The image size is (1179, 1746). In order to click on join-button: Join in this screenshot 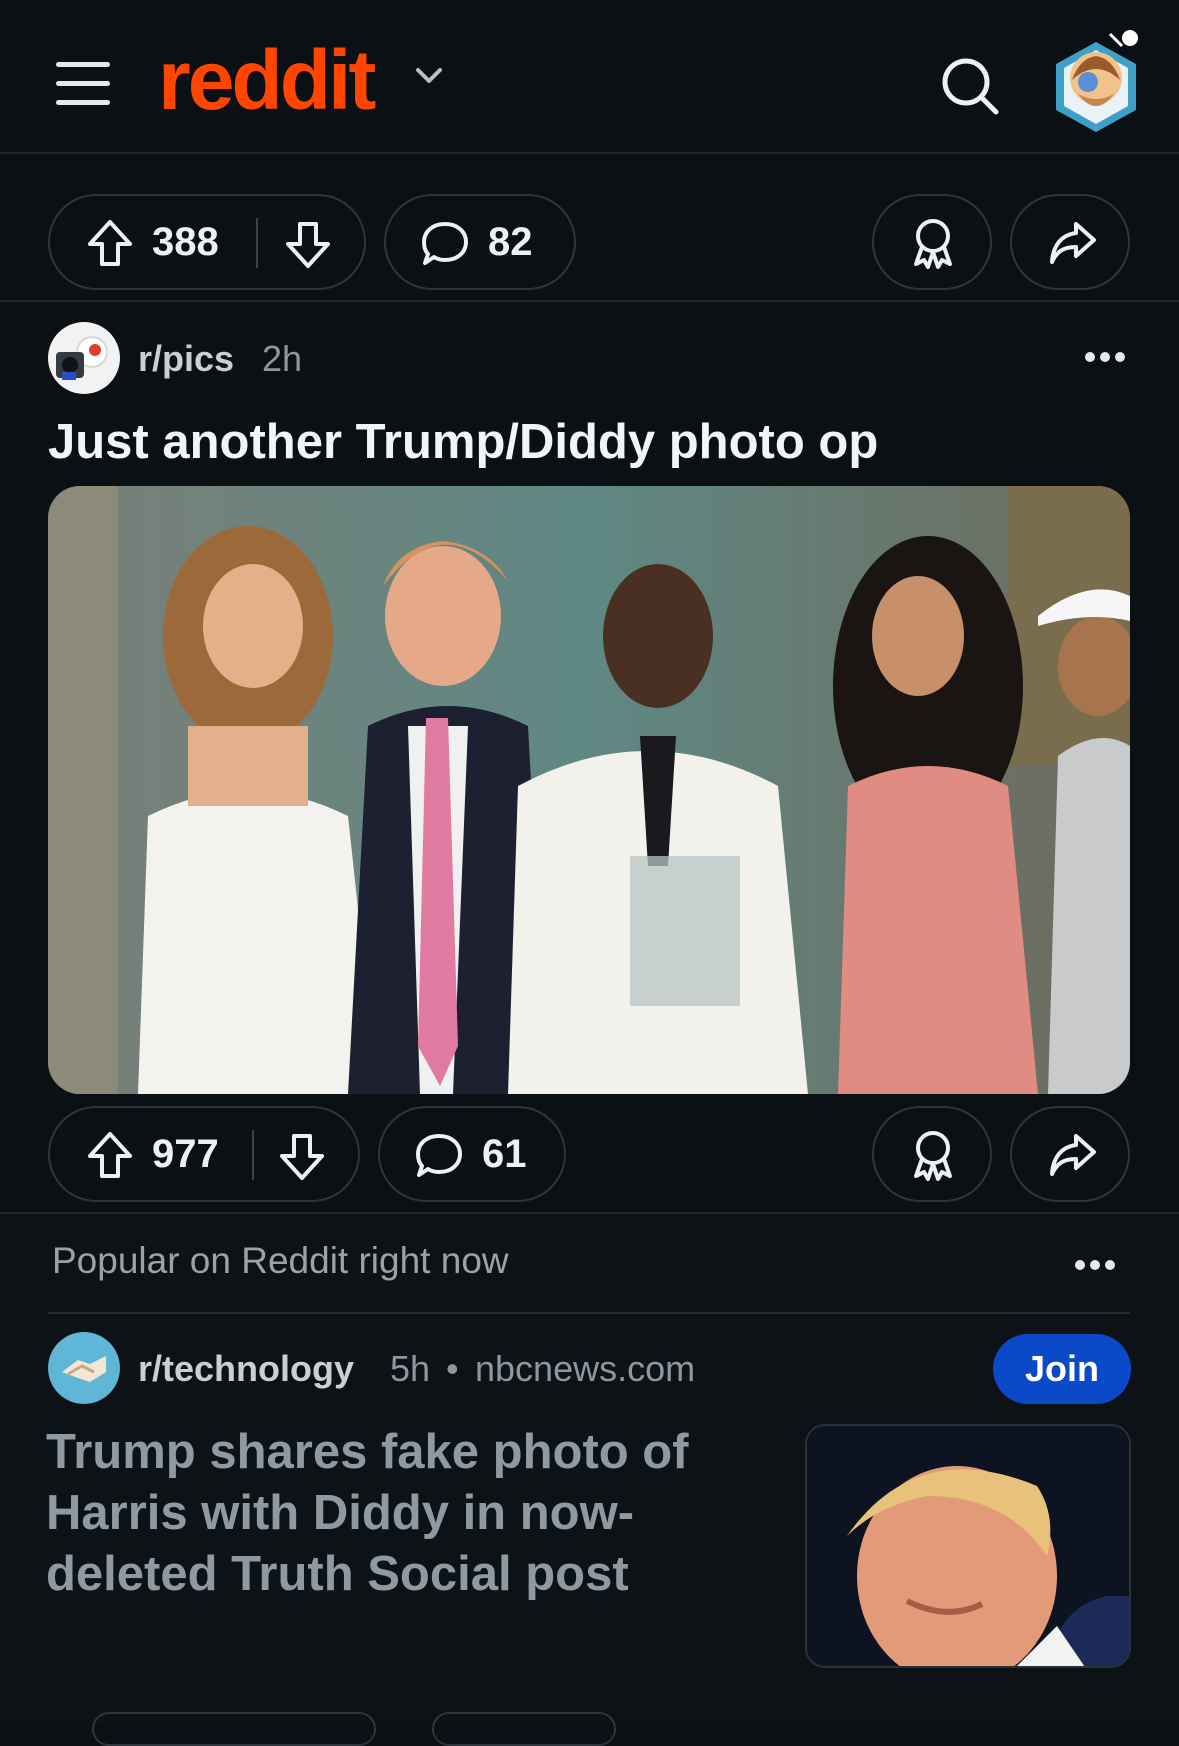, I will do `click(1062, 1369)`.